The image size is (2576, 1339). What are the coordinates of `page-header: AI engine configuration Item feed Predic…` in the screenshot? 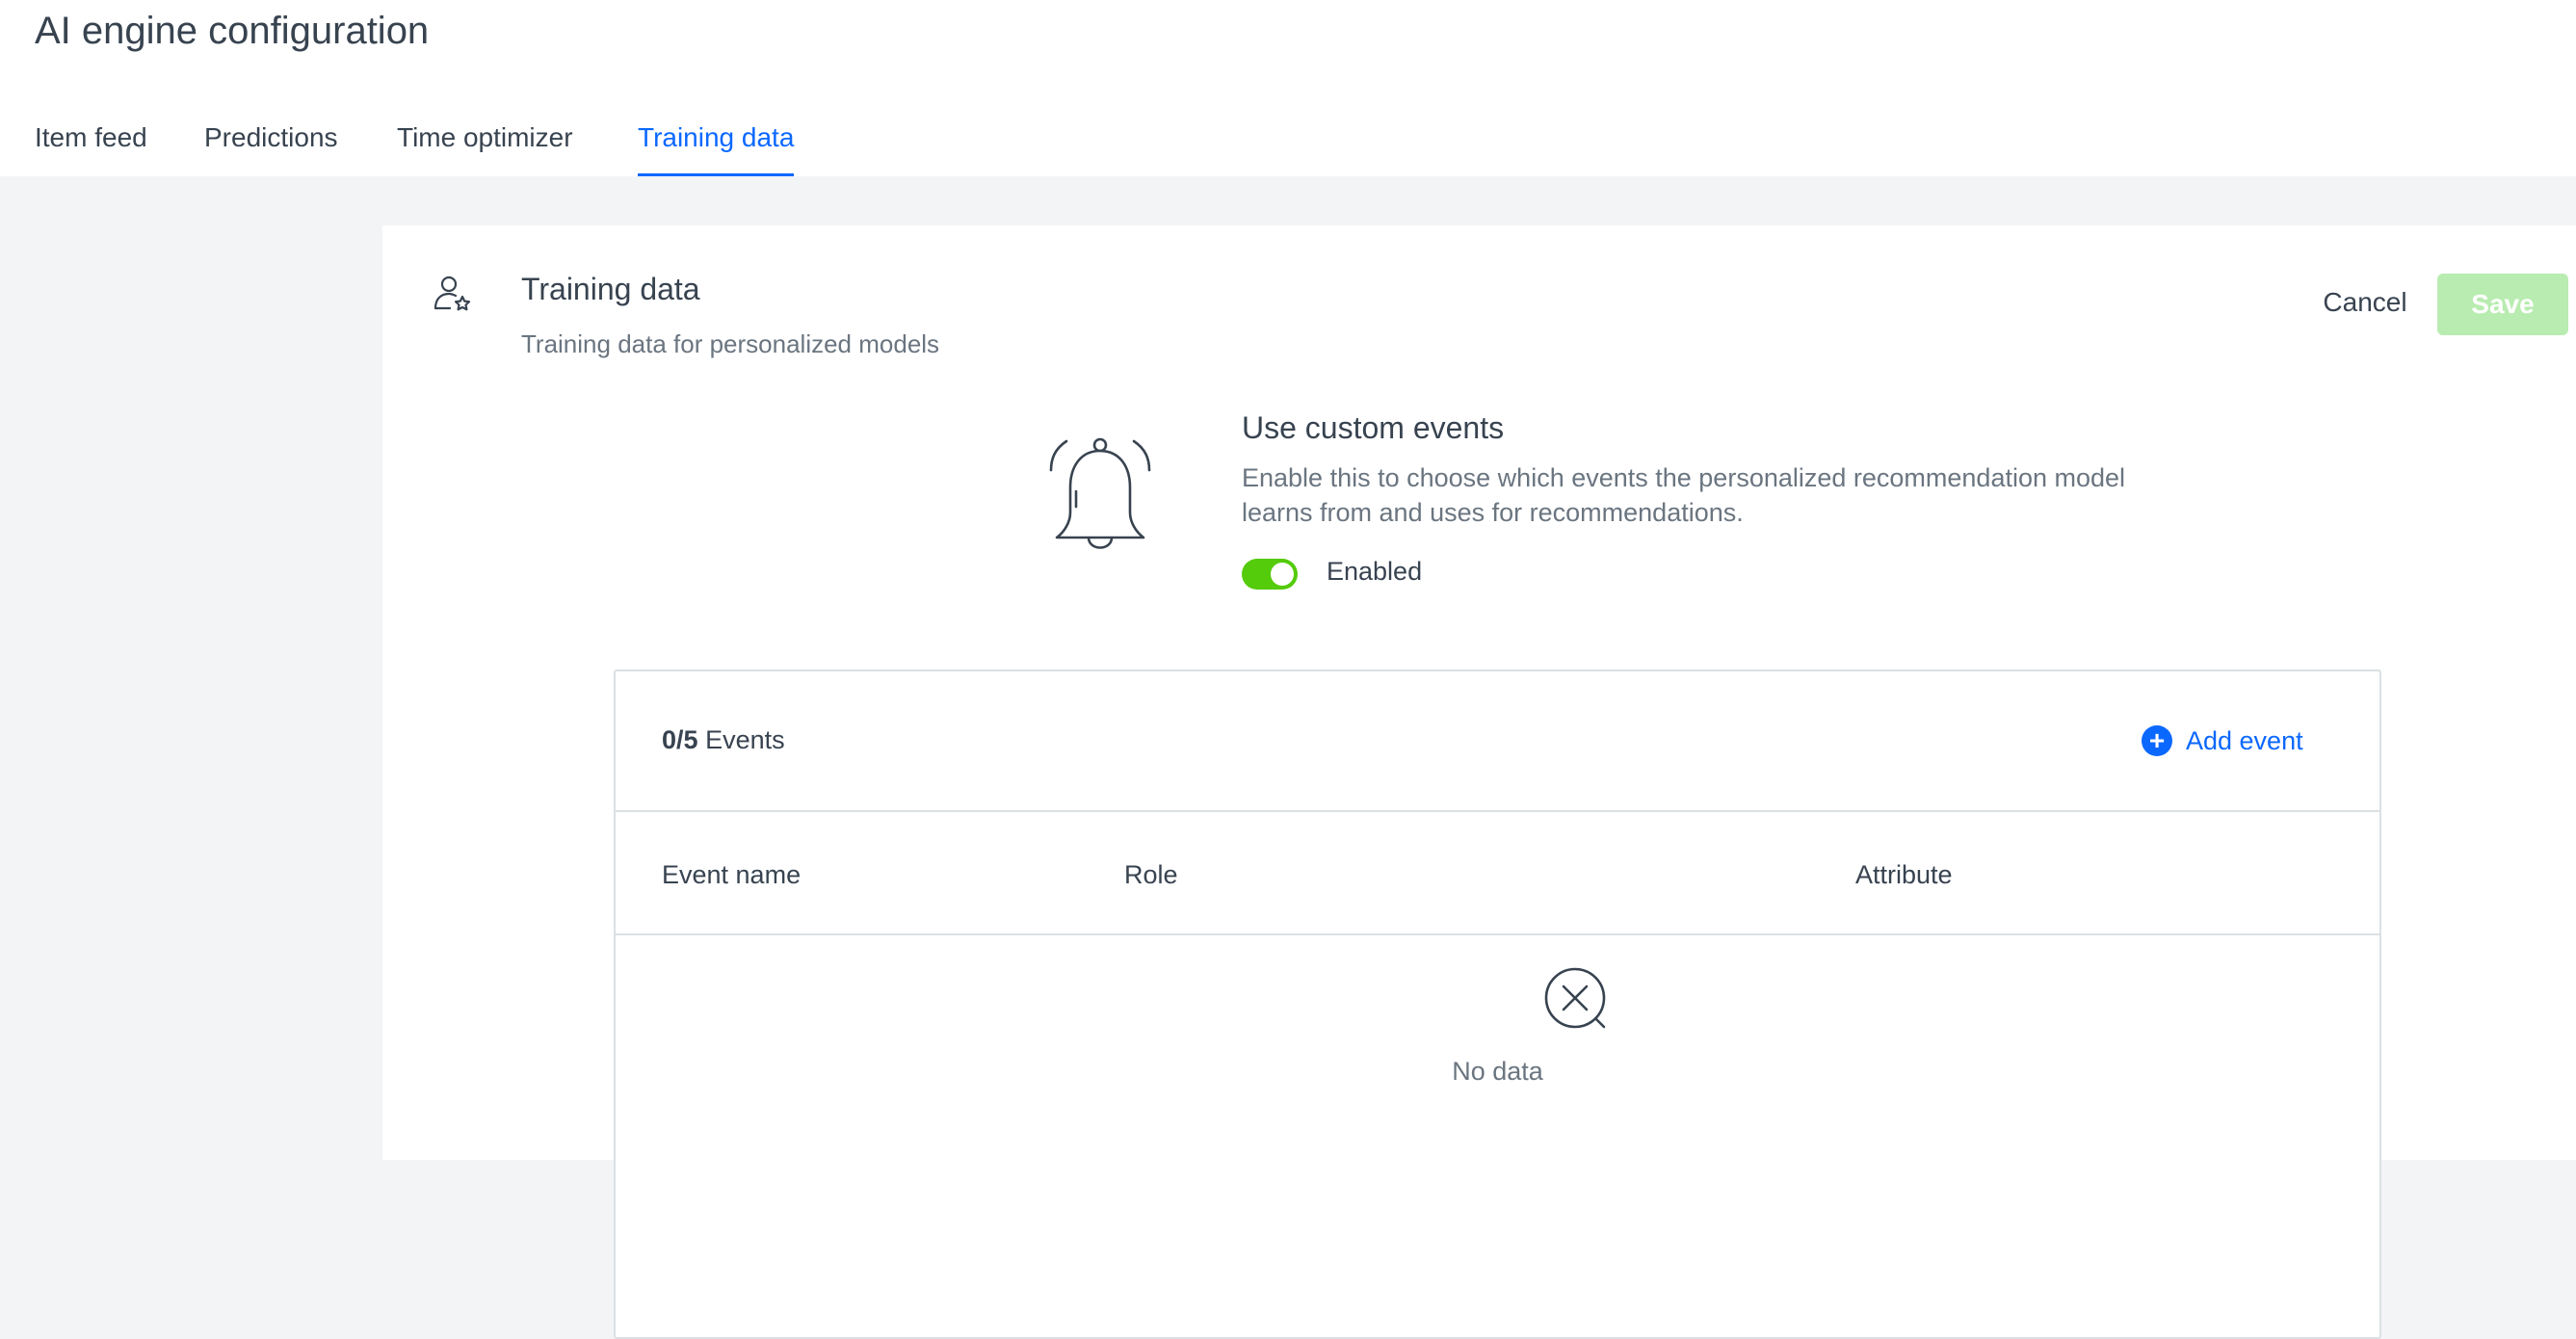 It's located at (1288, 88).